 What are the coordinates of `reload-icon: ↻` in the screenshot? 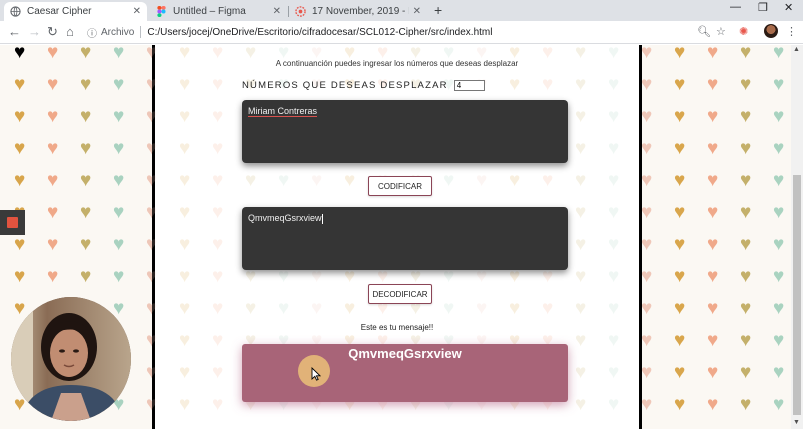 It's located at (52, 32).